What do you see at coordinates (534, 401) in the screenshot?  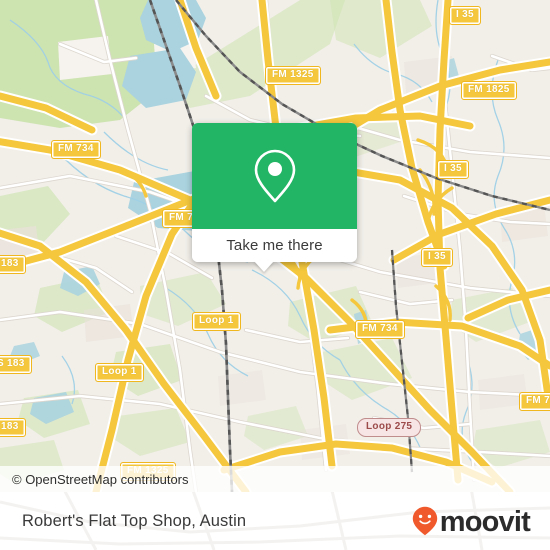 I see `road-shield: FM 73` at bounding box center [534, 401].